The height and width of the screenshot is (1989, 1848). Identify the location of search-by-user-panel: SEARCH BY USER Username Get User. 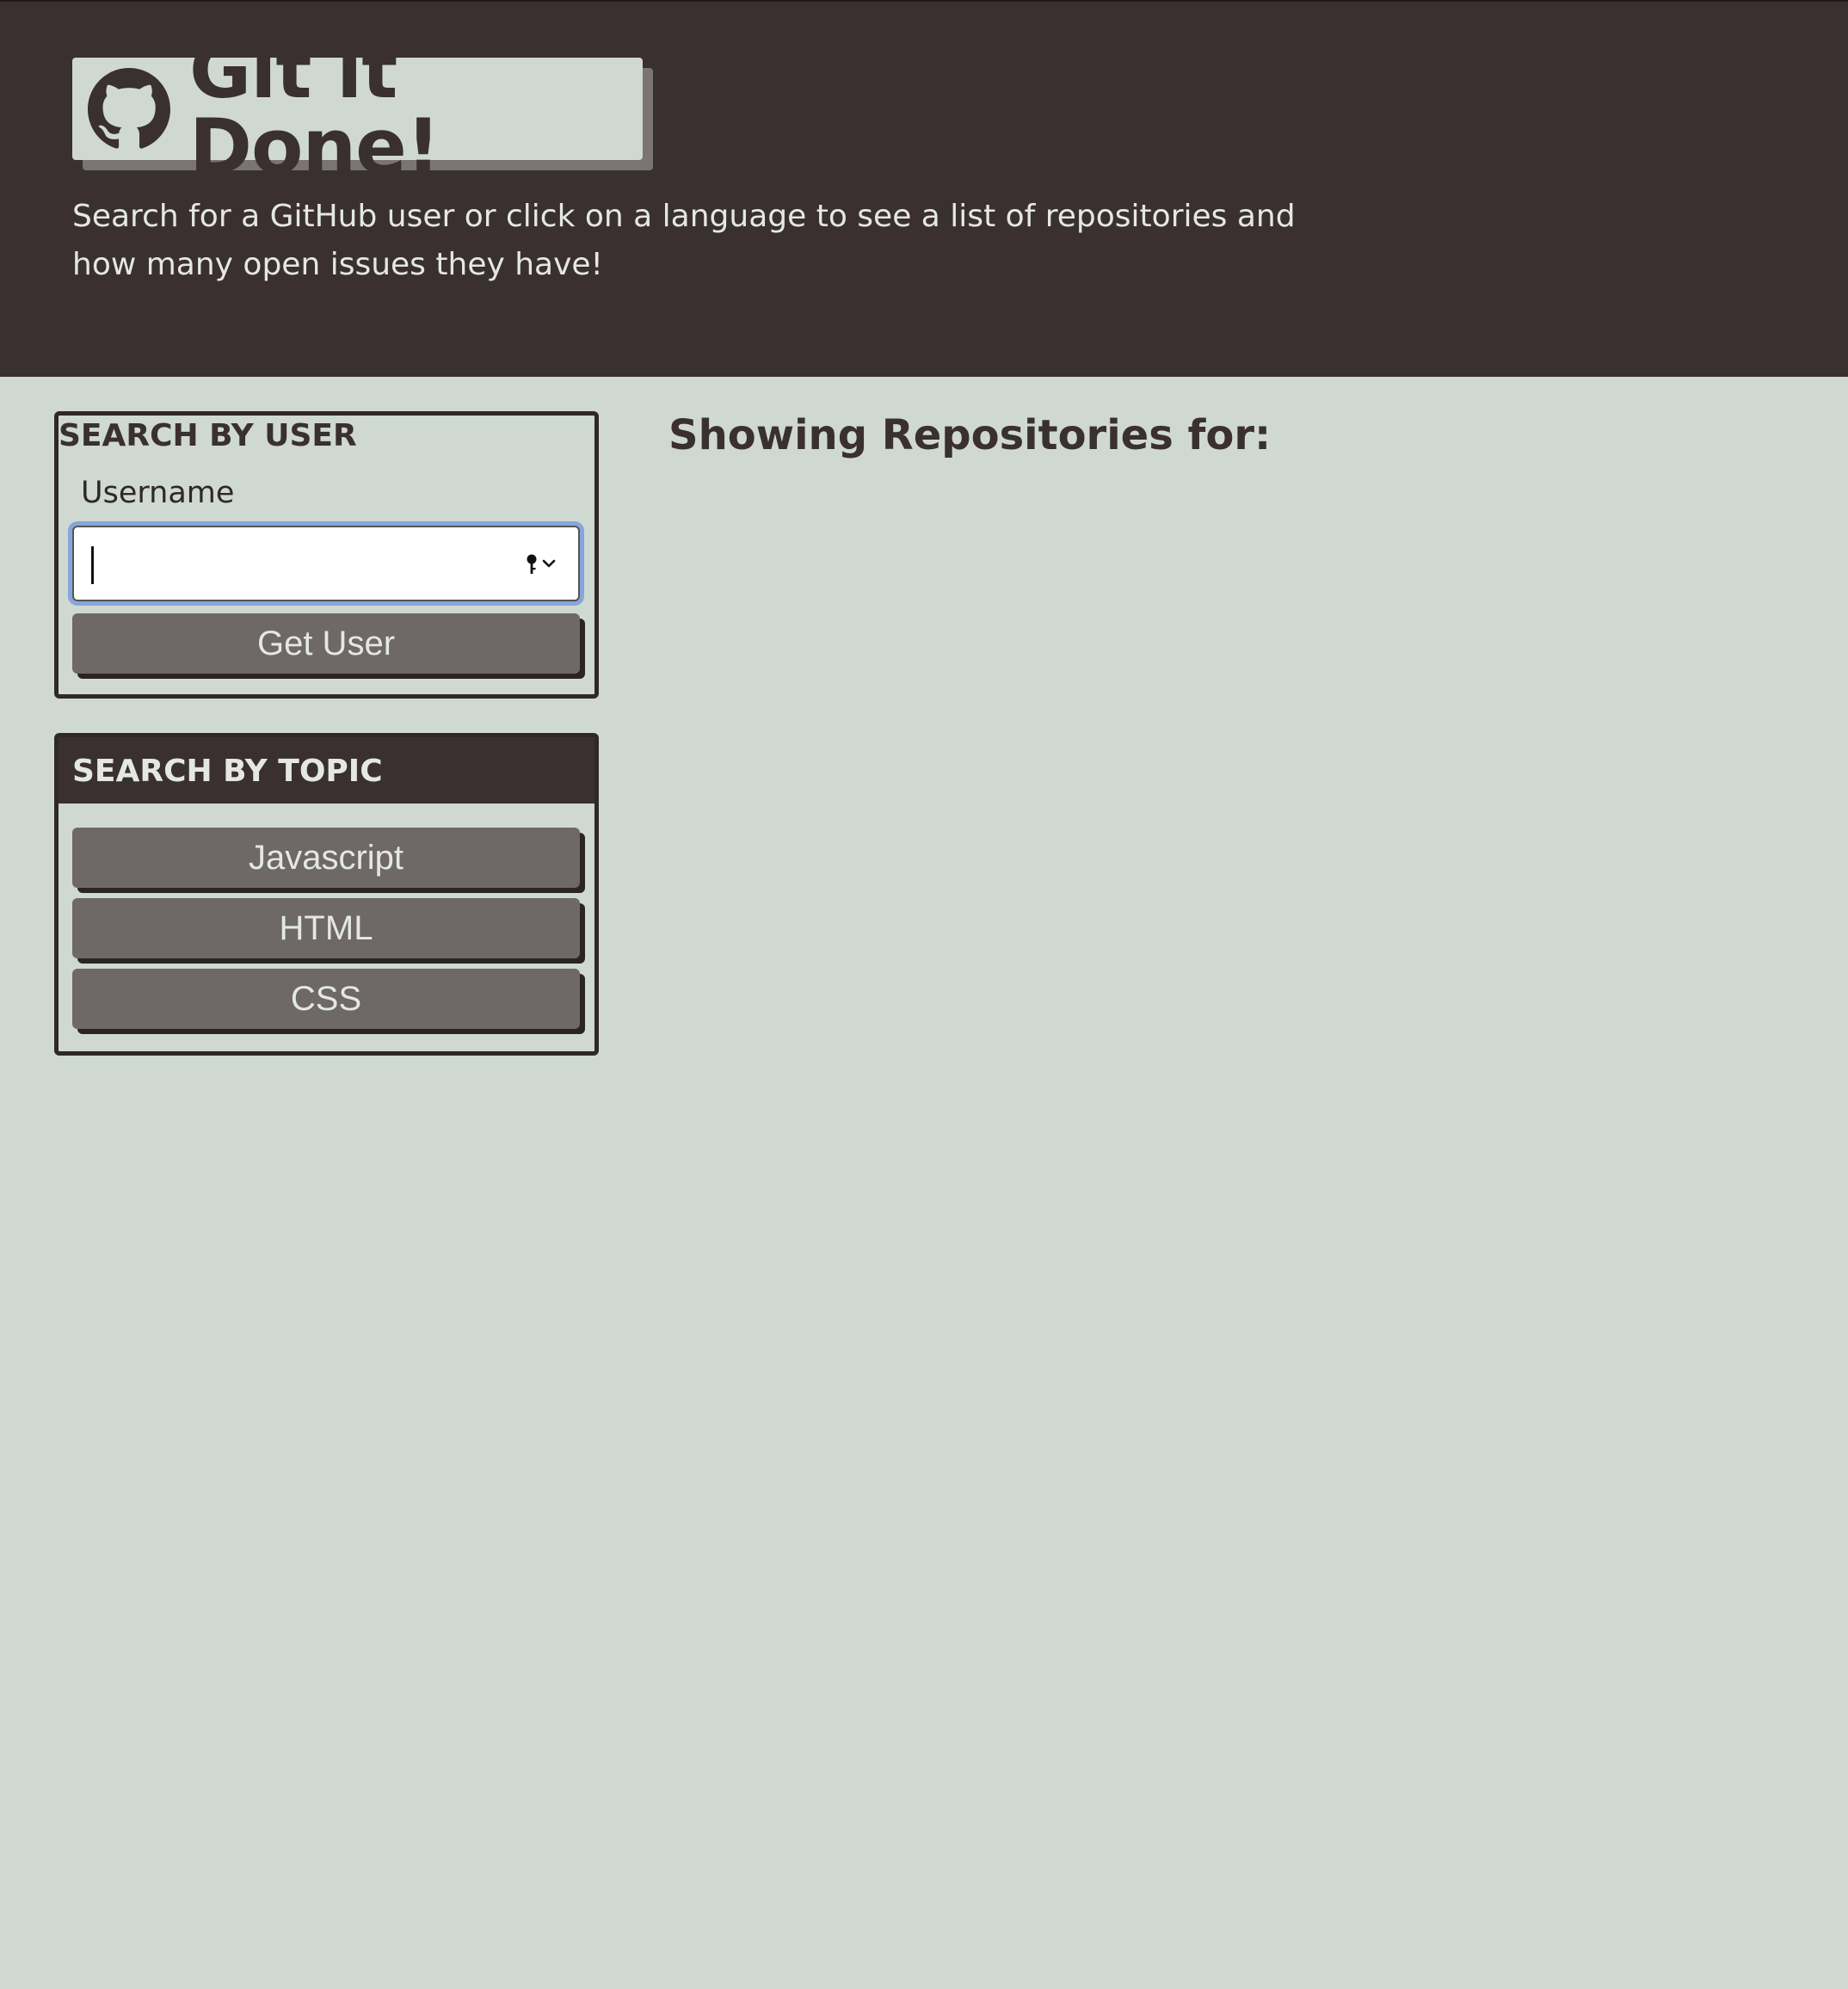
(327, 555).